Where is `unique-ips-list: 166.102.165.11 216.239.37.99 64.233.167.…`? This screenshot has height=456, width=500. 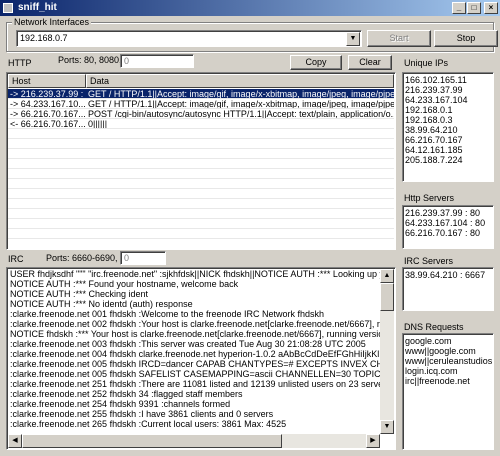 unique-ips-list: 166.102.165.11 216.239.37.99 64.233.167.… is located at coordinates (448, 127).